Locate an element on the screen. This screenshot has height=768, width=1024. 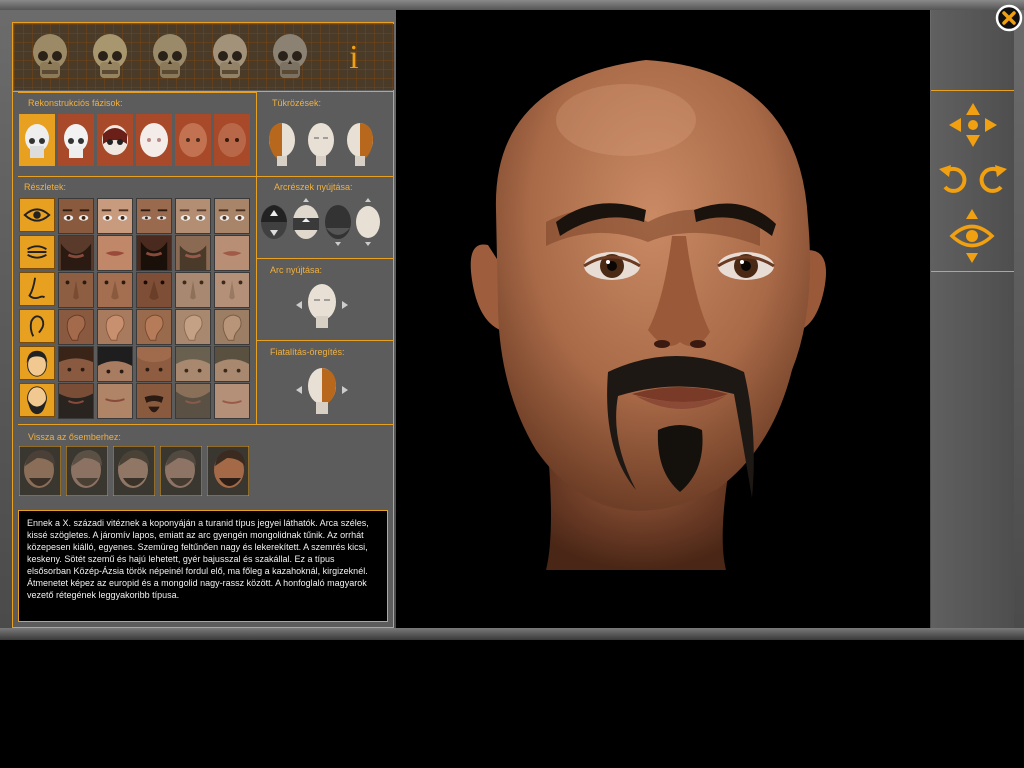
phase-final-button is located at coordinates (232, 140).